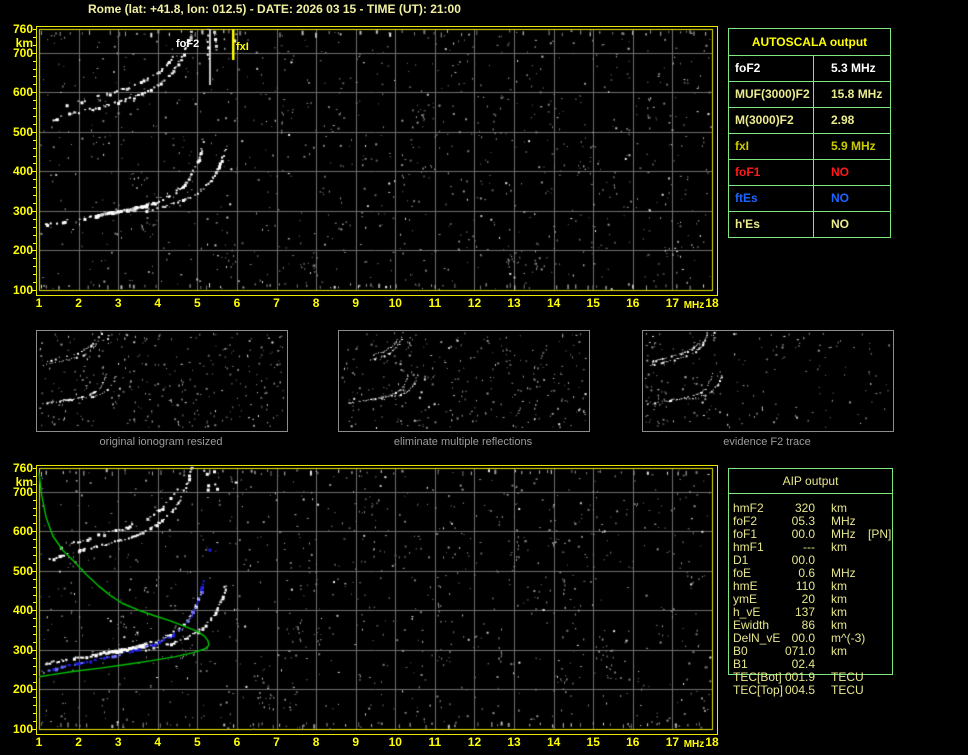 The image size is (968, 755). Describe the element at coordinates (809, 172) in the screenshot. I see `autoscala-row: foF1 NO` at that location.